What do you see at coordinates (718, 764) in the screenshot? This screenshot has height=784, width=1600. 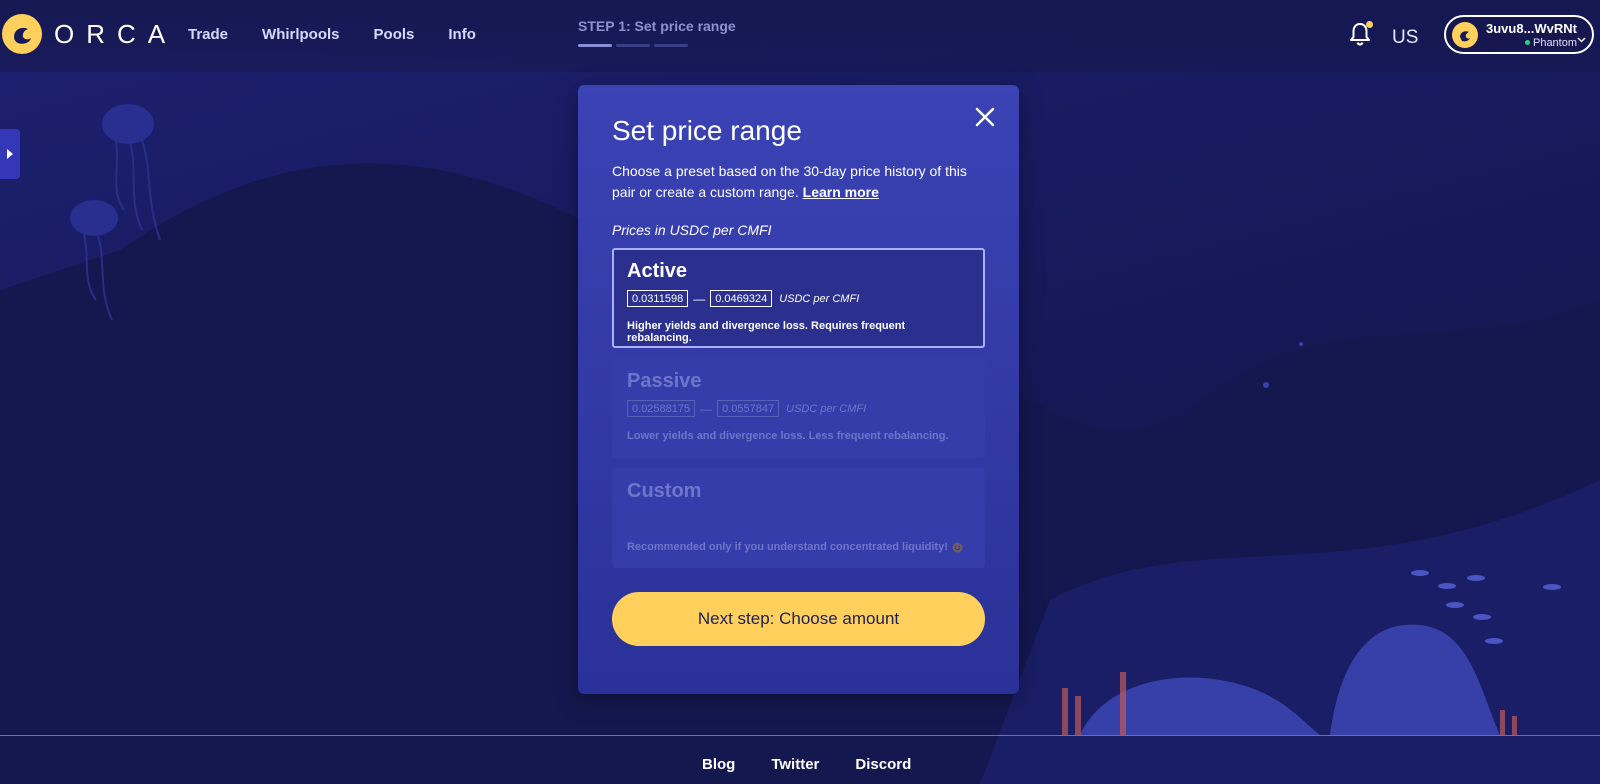 I see `footer-link-blog: Blog` at bounding box center [718, 764].